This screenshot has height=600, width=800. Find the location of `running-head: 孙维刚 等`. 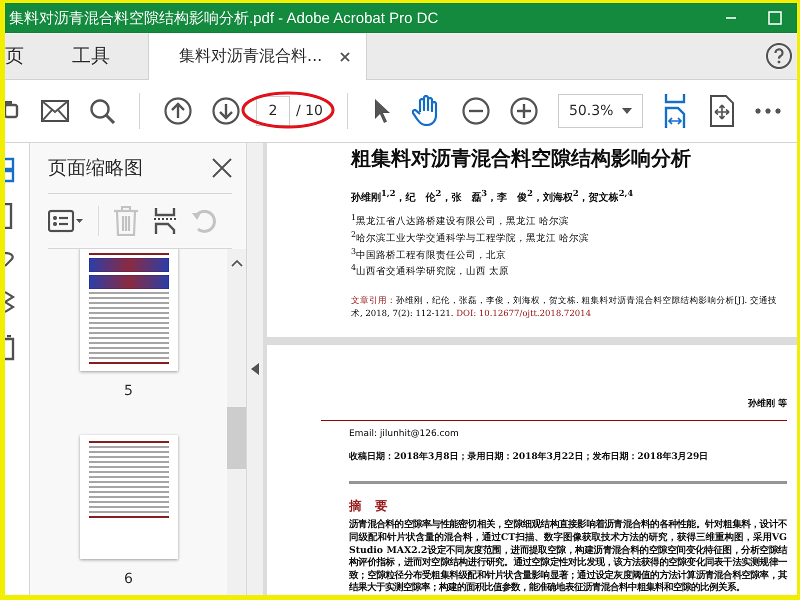

running-head: 孙维刚 等 is located at coordinates (554, 409).